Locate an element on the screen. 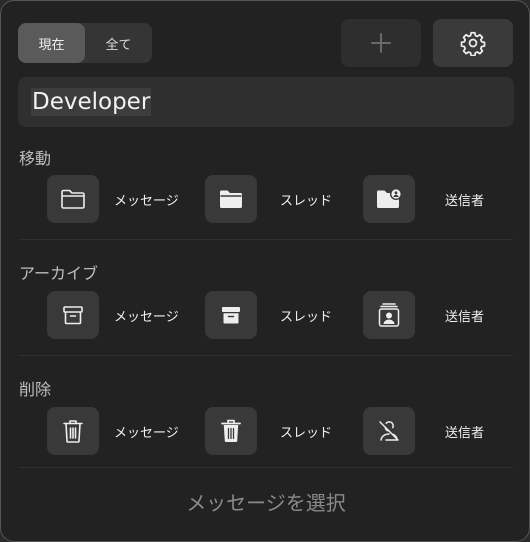 The image size is (530, 542). move-thread-label: スレッド is located at coordinates (306, 201).